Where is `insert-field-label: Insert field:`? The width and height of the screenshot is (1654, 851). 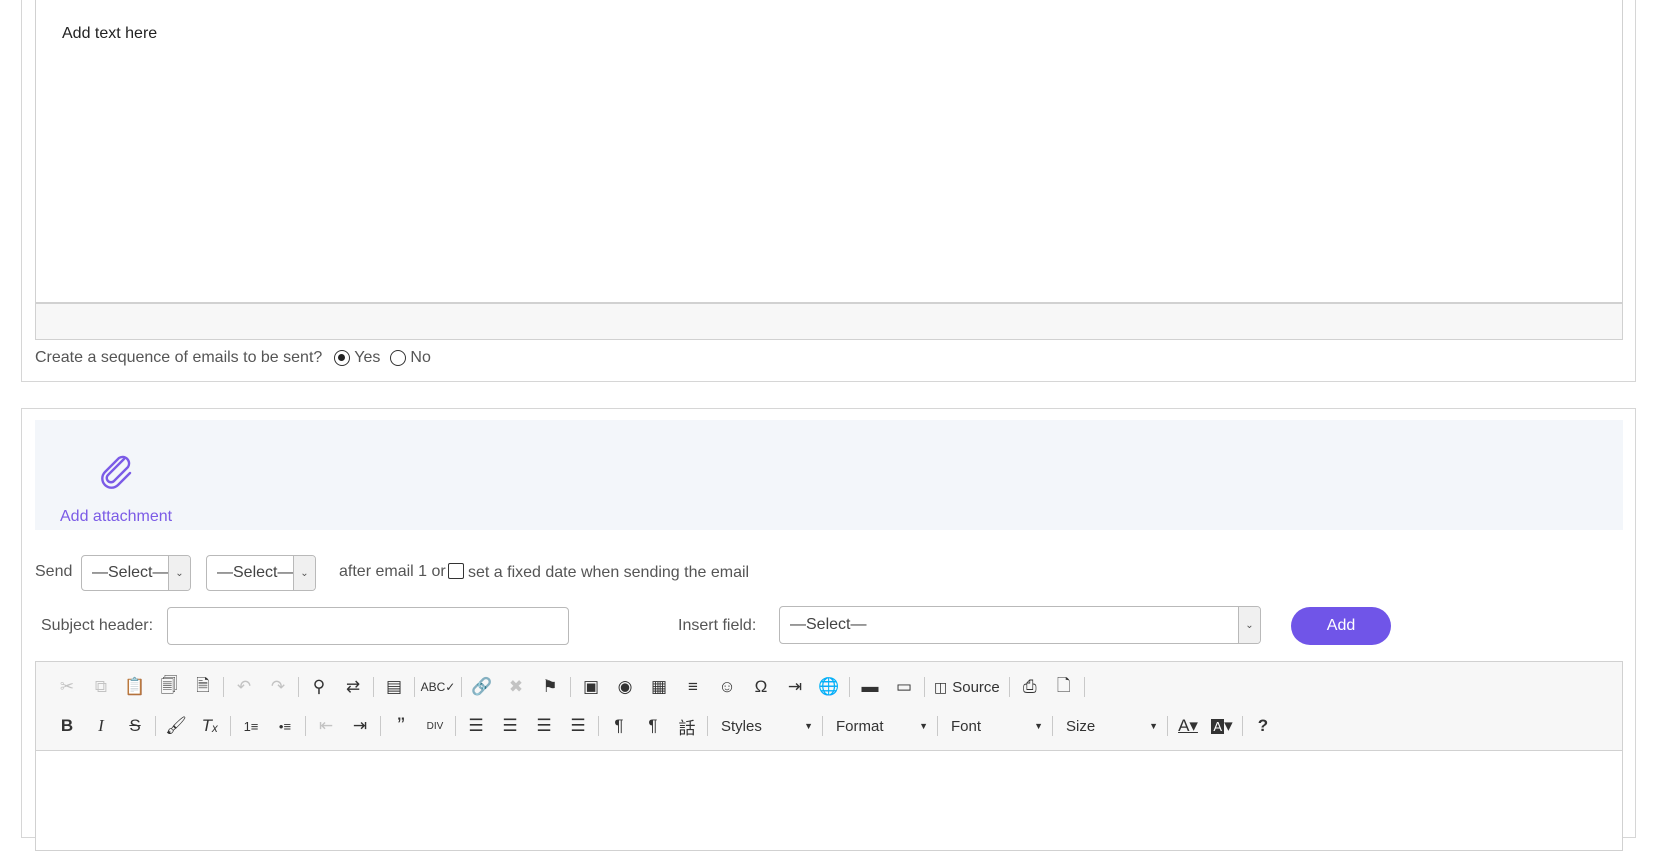
insert-field-label: Insert field: is located at coordinates (717, 625).